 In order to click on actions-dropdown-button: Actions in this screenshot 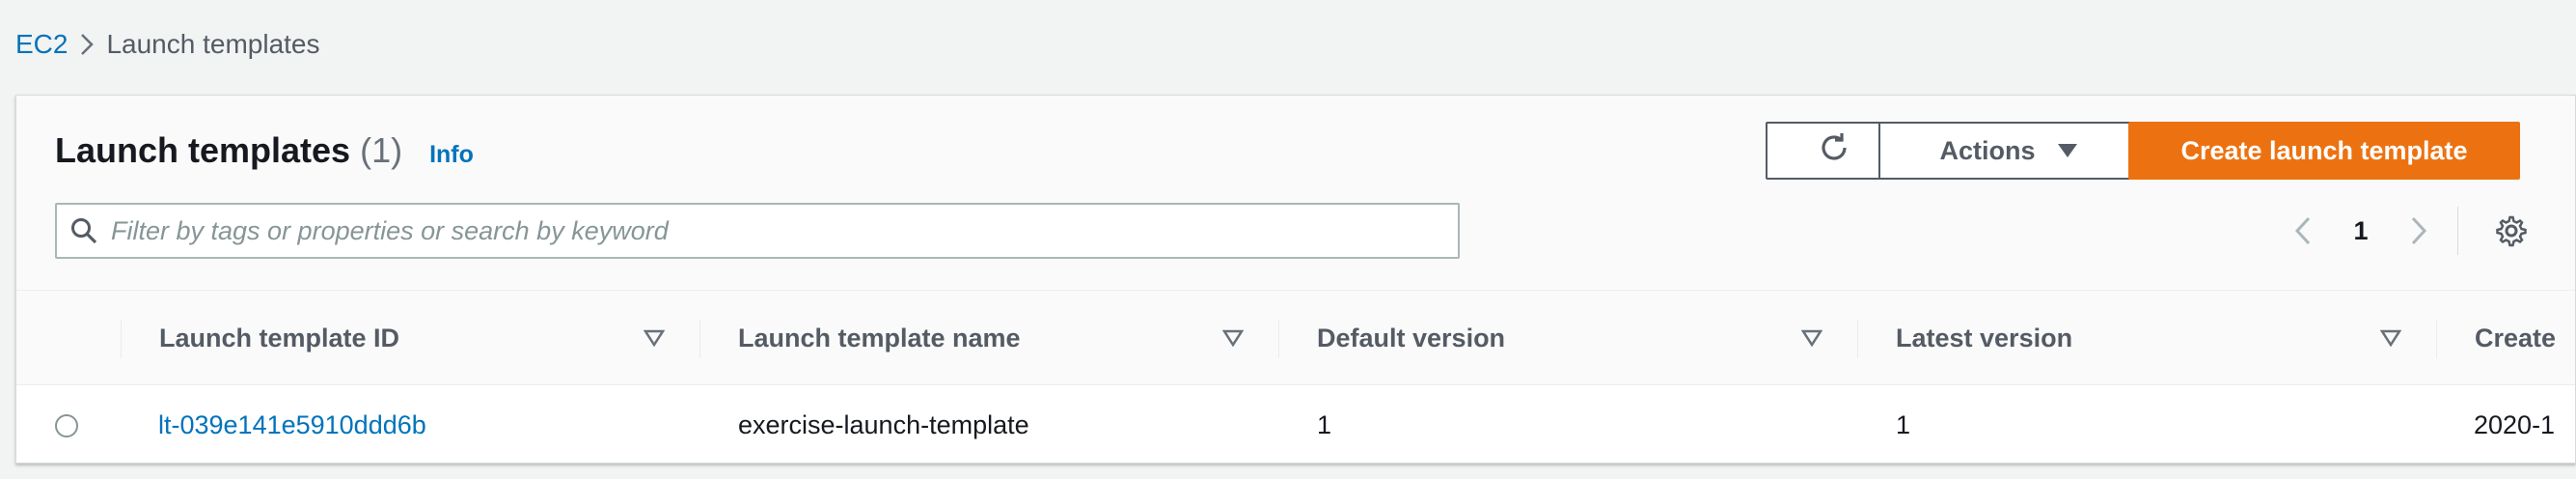, I will do `click(2009, 151)`.